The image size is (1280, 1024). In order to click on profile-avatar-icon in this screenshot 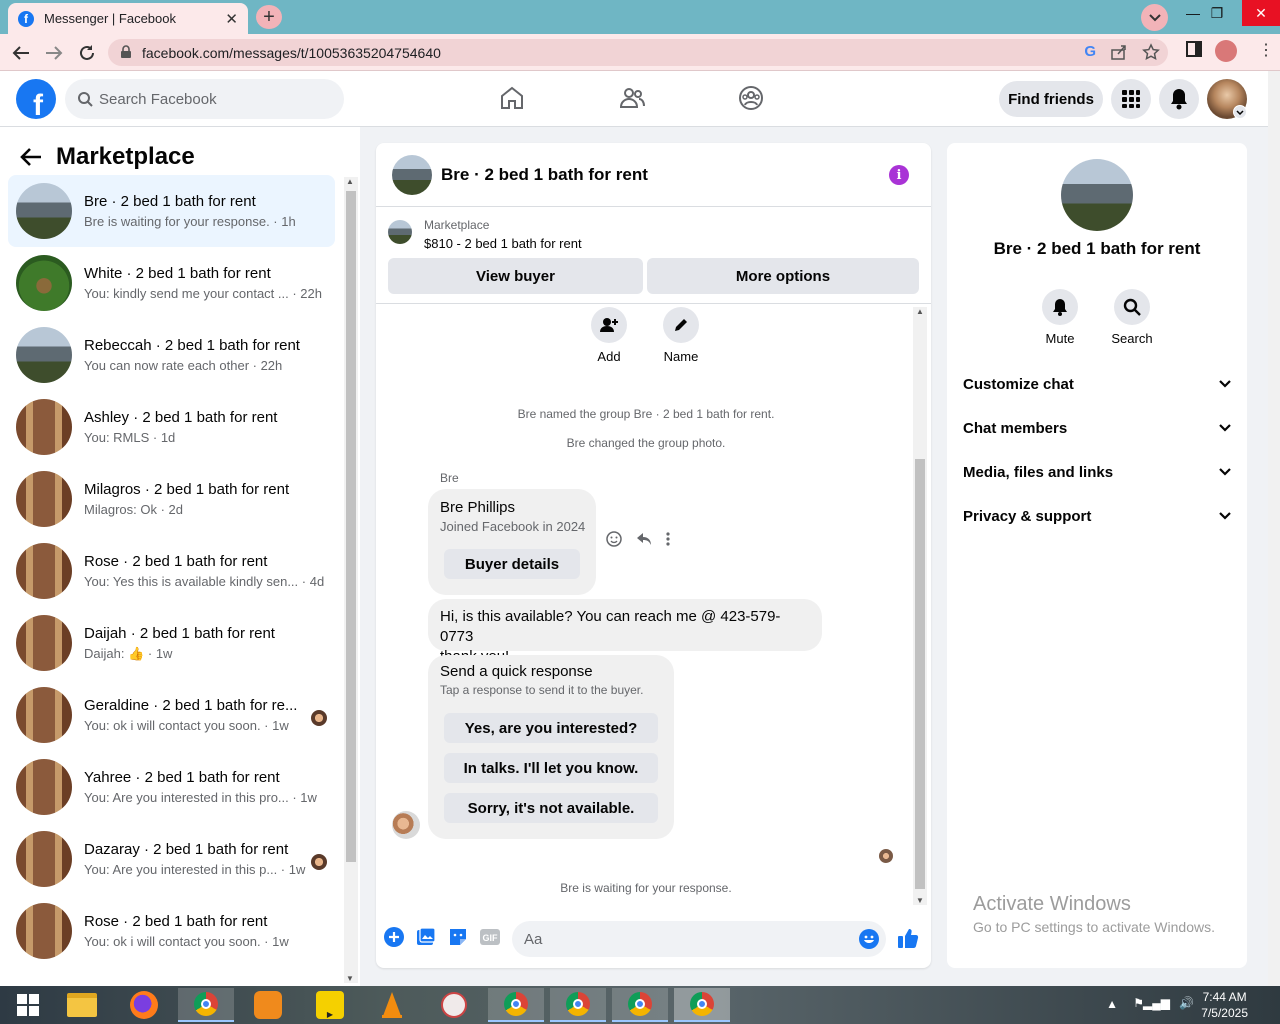, I will do `click(1226, 51)`.